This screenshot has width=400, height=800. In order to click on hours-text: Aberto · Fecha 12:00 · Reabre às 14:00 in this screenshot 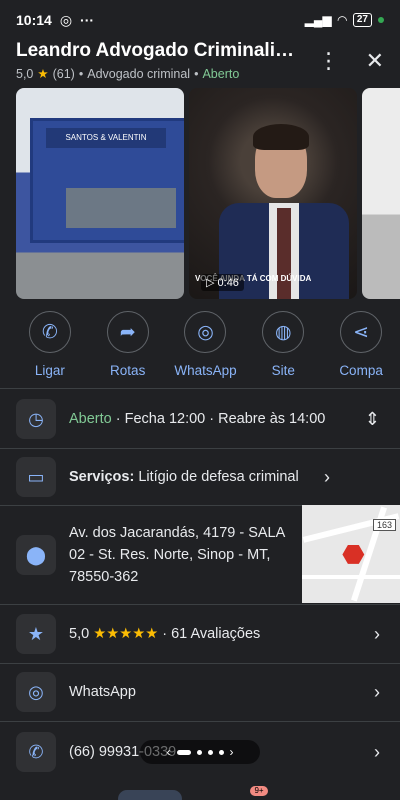, I will do `click(197, 419)`.